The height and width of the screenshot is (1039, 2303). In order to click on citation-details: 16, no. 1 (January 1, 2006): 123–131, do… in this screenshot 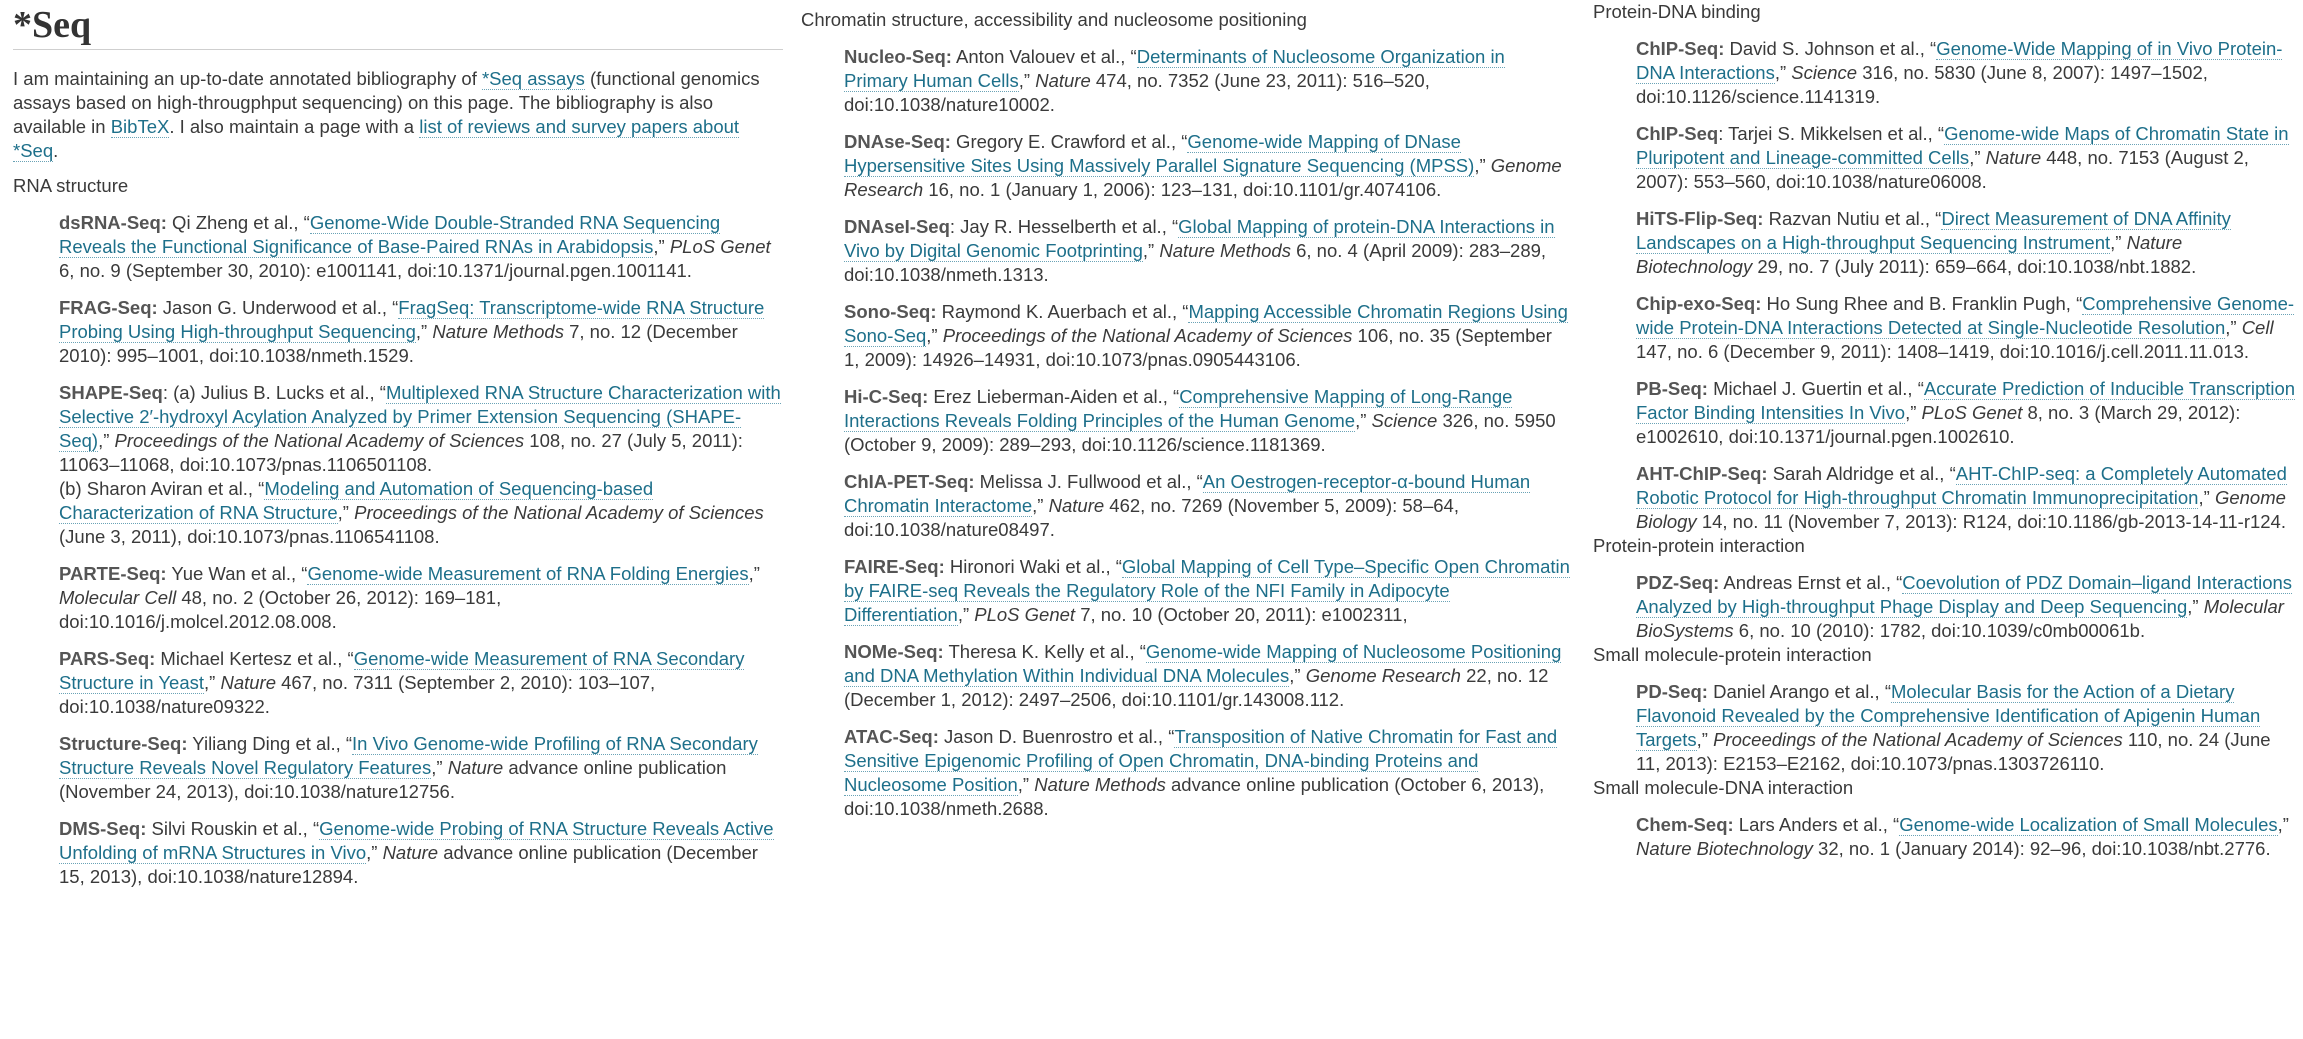, I will do `click(1182, 189)`.